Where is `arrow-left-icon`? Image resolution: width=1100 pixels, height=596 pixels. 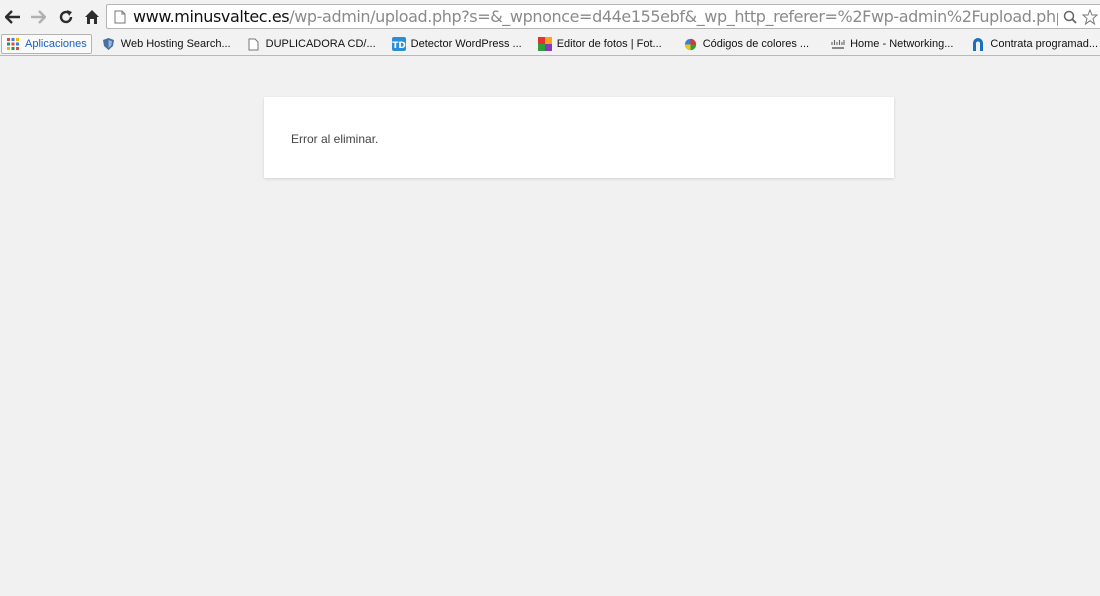
arrow-left-icon is located at coordinates (12, 16).